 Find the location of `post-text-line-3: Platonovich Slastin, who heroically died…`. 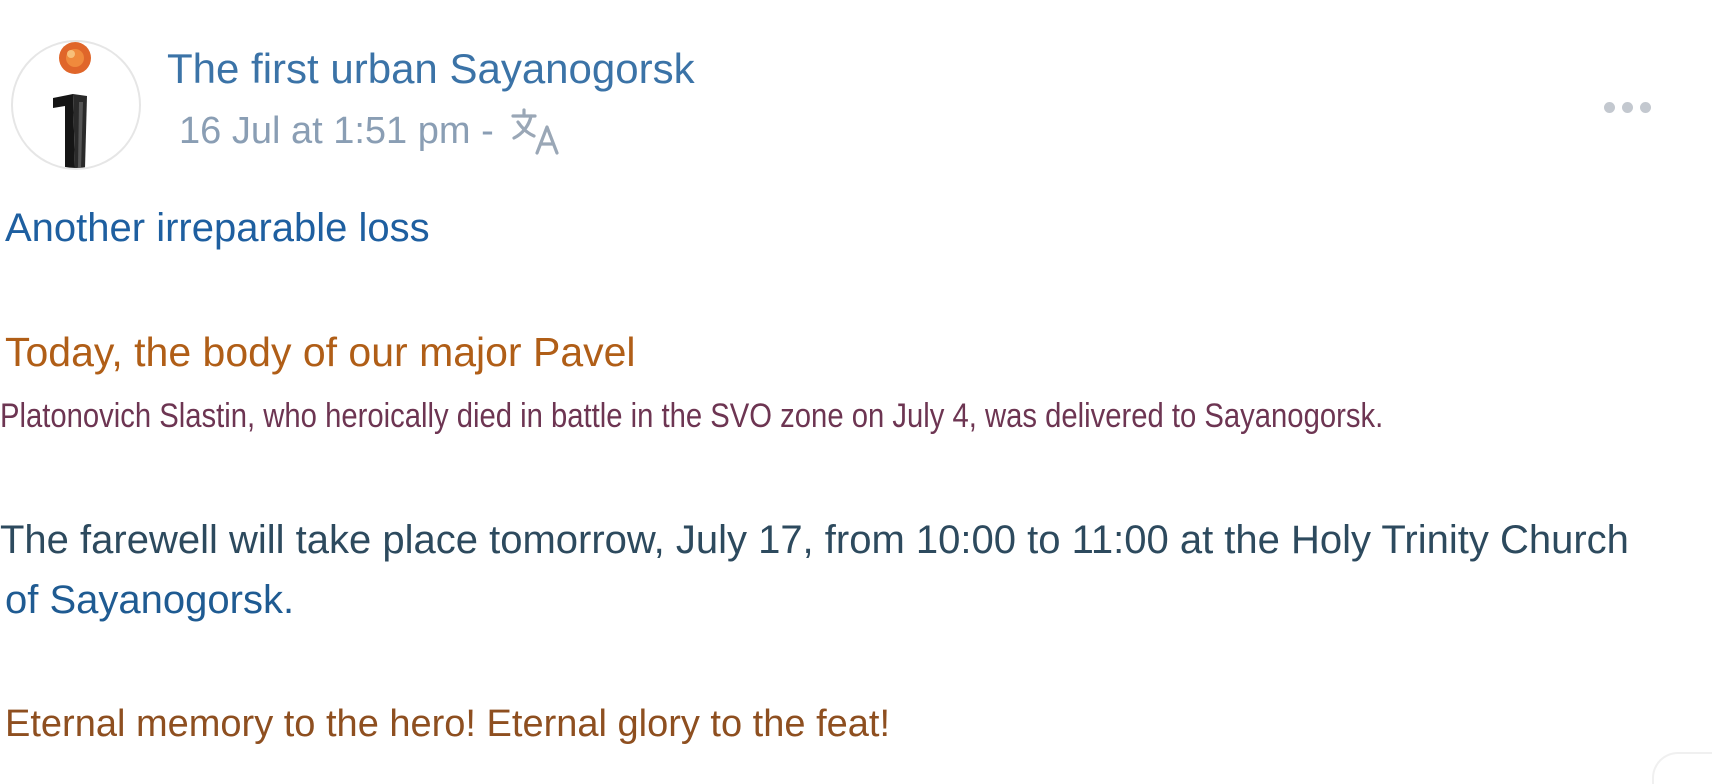

post-text-line-3: Platonovich Slastin, who heroically died… is located at coordinates (692, 416).